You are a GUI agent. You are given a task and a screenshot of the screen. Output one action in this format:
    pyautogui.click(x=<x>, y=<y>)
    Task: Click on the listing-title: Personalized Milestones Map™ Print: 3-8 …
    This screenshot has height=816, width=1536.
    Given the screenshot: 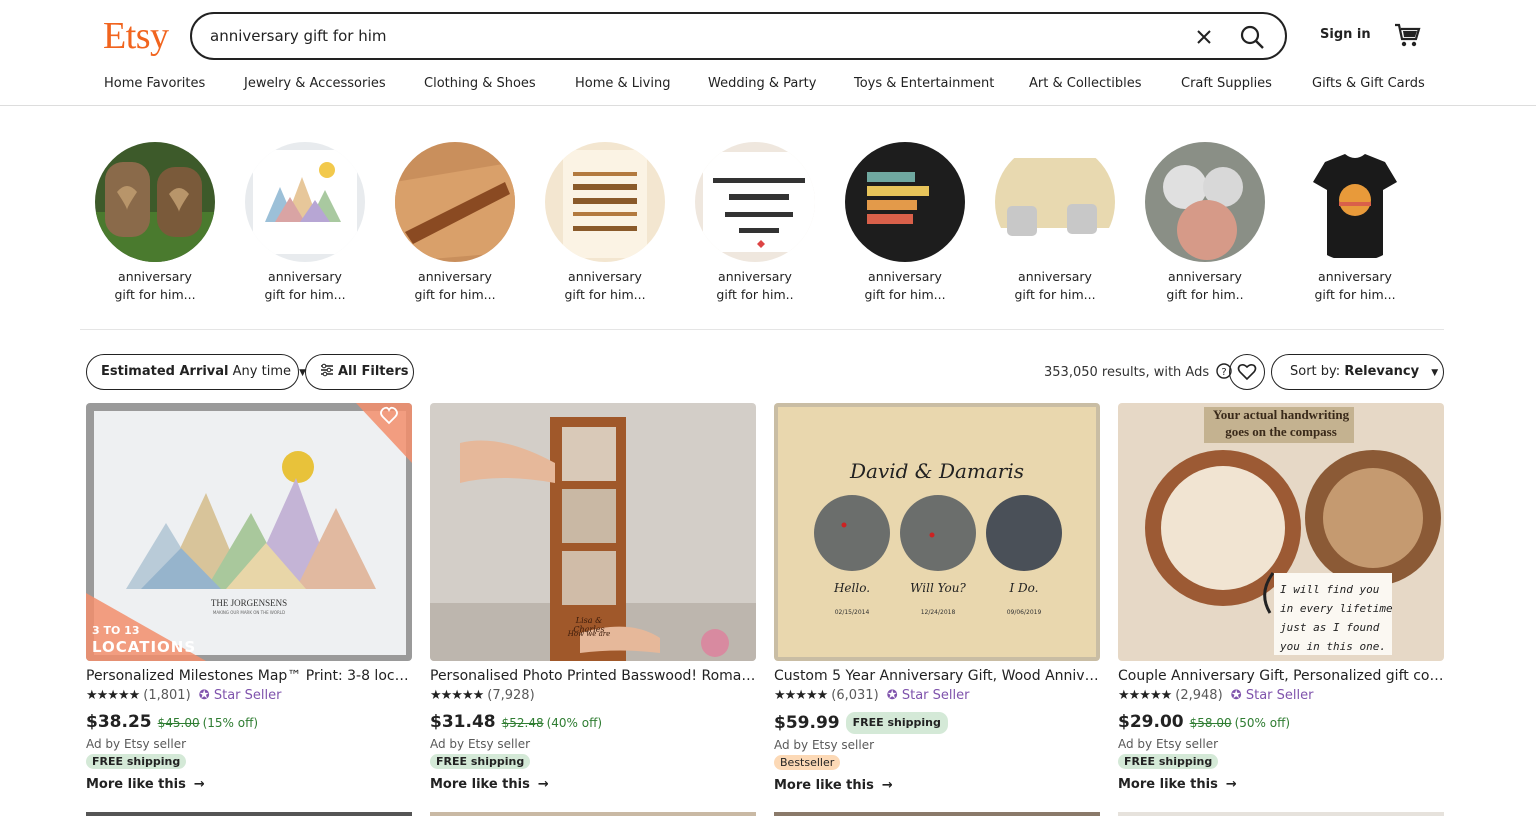 What is the action you would take?
    pyautogui.click(x=249, y=676)
    